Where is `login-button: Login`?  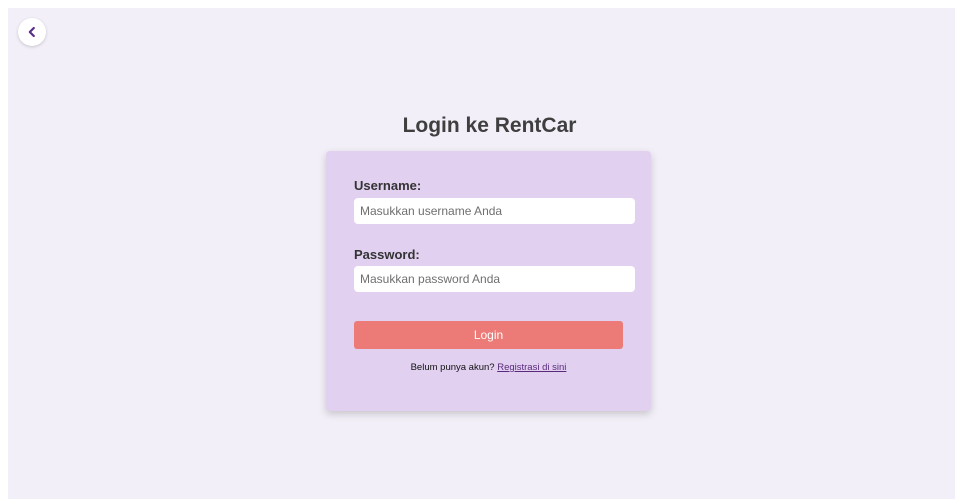
login-button: Login is located at coordinates (488, 335).